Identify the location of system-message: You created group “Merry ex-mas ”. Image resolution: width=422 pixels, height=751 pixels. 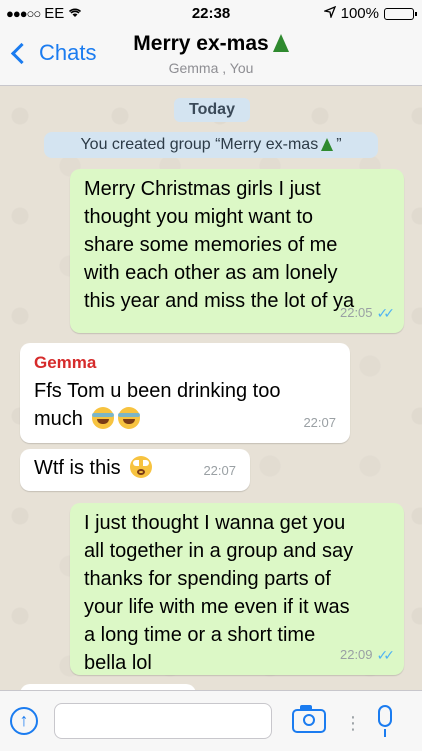
(211, 145).